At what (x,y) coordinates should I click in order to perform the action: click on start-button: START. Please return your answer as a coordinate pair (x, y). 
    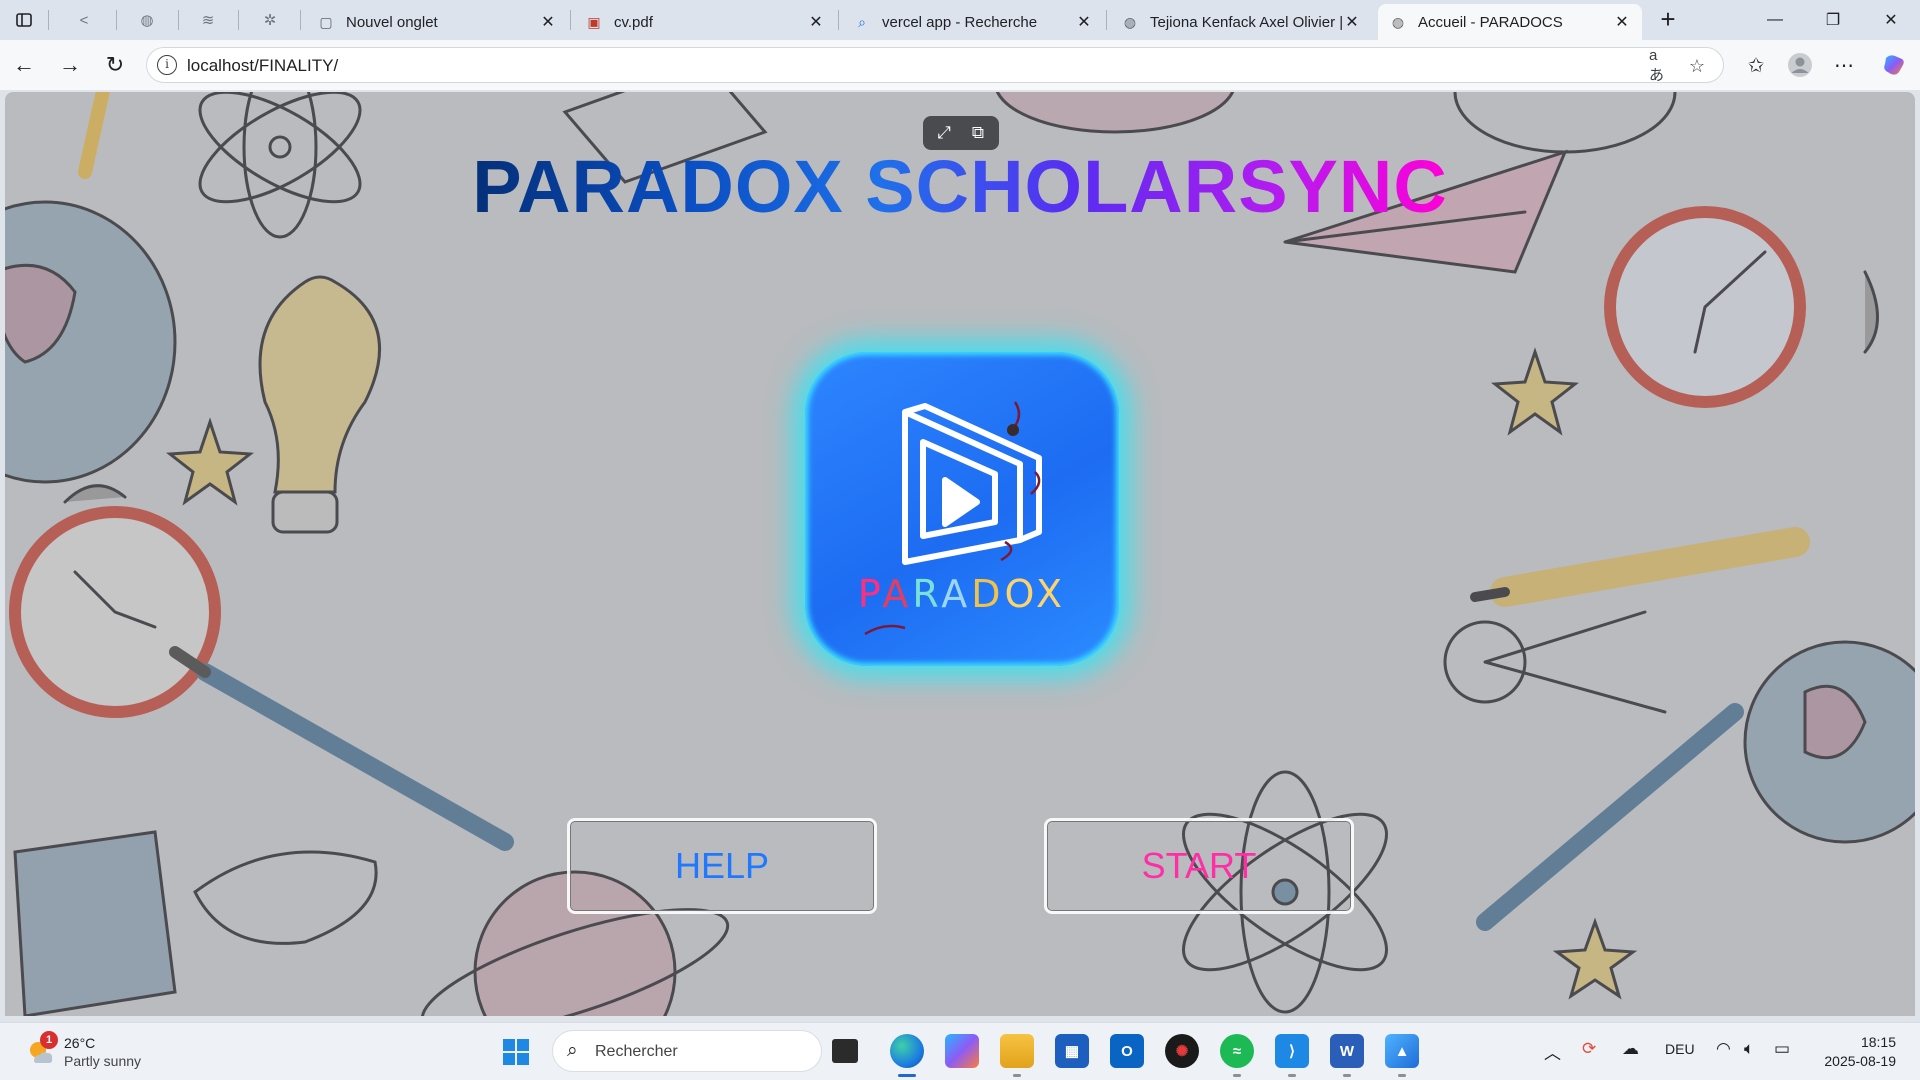
    Looking at the image, I should click on (1199, 866).